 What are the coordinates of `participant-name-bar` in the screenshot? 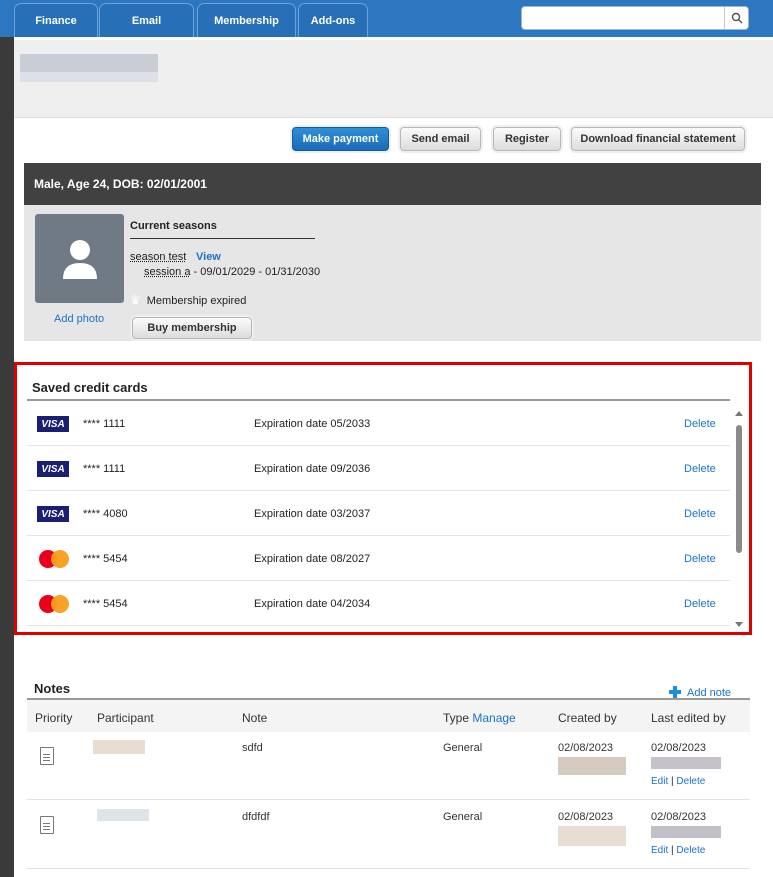 It's located at (393, 79).